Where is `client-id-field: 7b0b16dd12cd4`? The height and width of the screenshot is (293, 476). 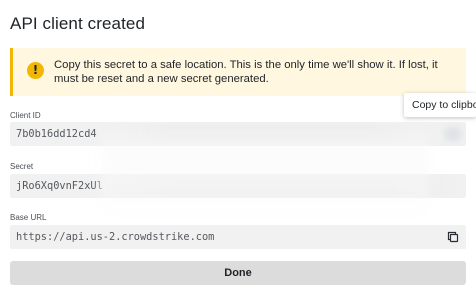 client-id-field: 7b0b16dd12cd4 is located at coordinates (238, 134).